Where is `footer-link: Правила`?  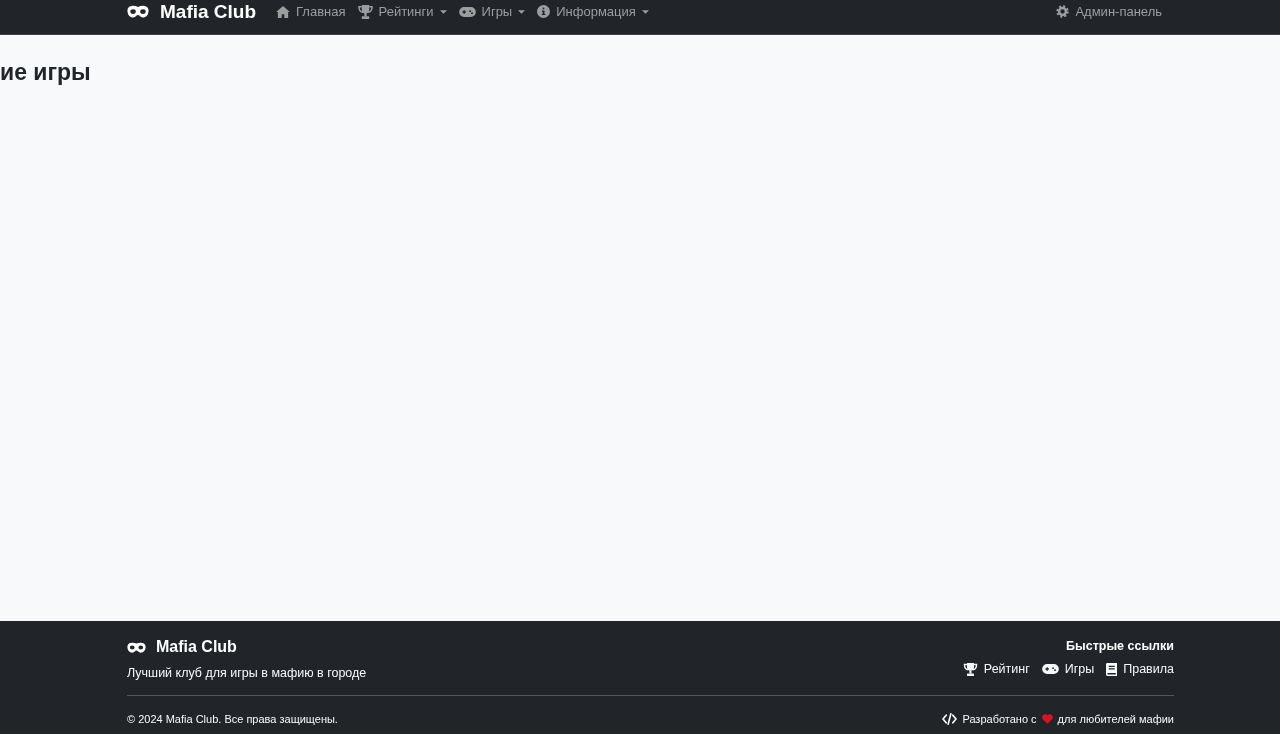 footer-link: Правила is located at coordinates (1140, 669).